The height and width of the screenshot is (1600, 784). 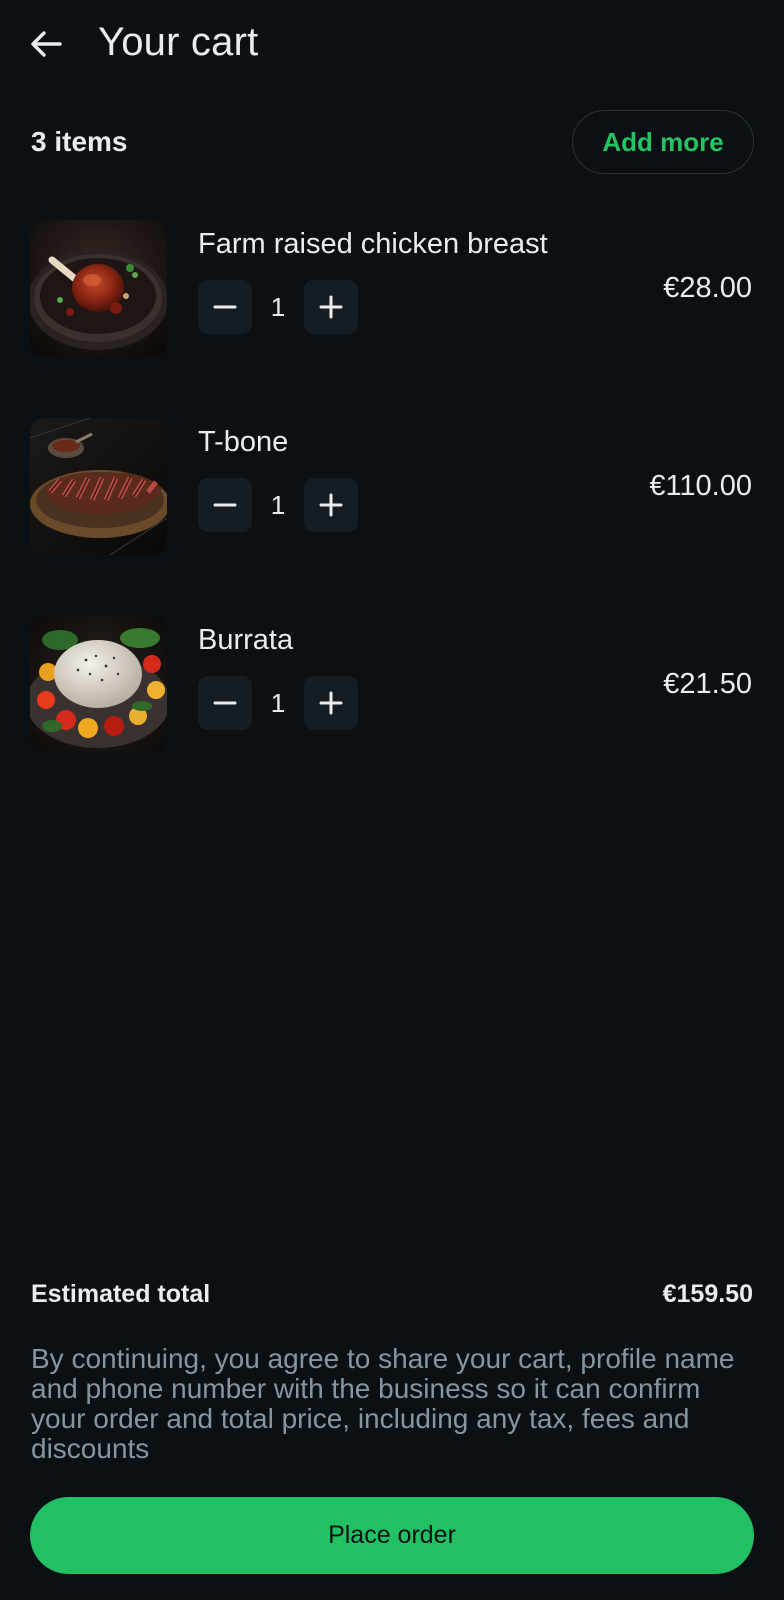 I want to click on item-price: €28.00, so click(x=707, y=288).